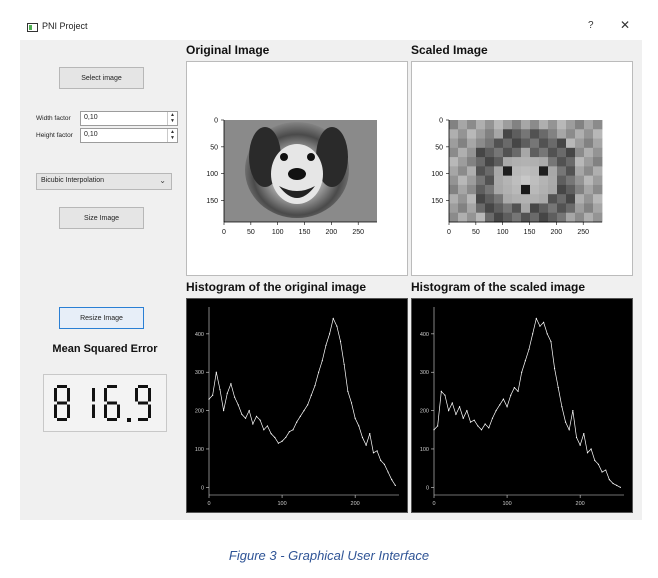 The width and height of the screenshot is (658, 578). I want to click on width-factor-value: 0,10, so click(91, 117).